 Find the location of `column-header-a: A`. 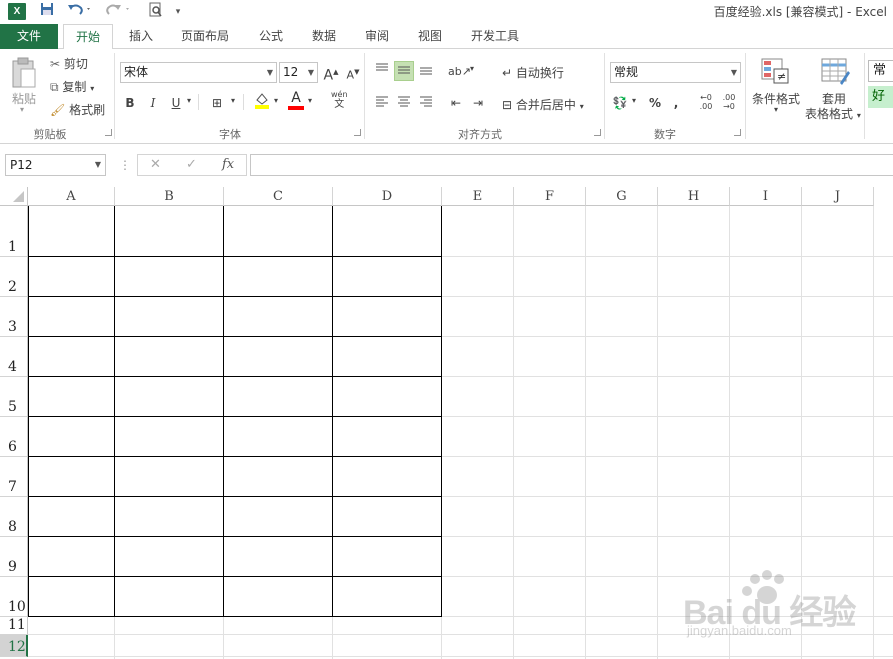

column-header-a: A is located at coordinates (71, 196).